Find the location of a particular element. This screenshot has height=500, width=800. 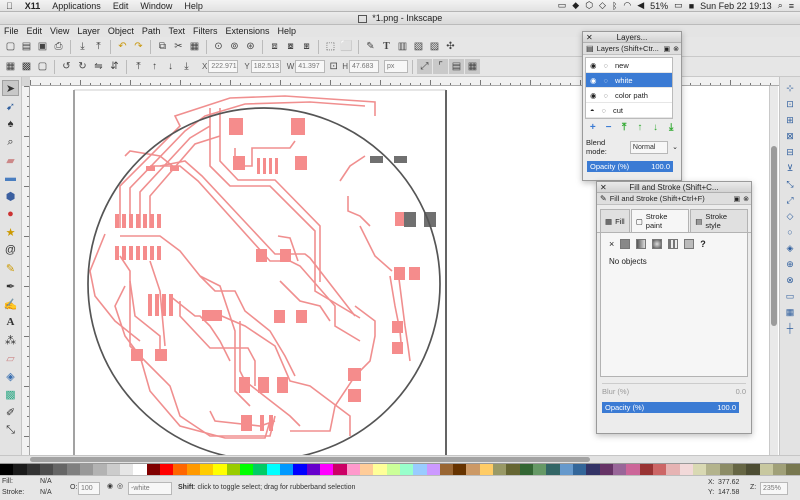

fill-opacity-slider: Opacity (%) 100.0 is located at coordinates (670, 407).